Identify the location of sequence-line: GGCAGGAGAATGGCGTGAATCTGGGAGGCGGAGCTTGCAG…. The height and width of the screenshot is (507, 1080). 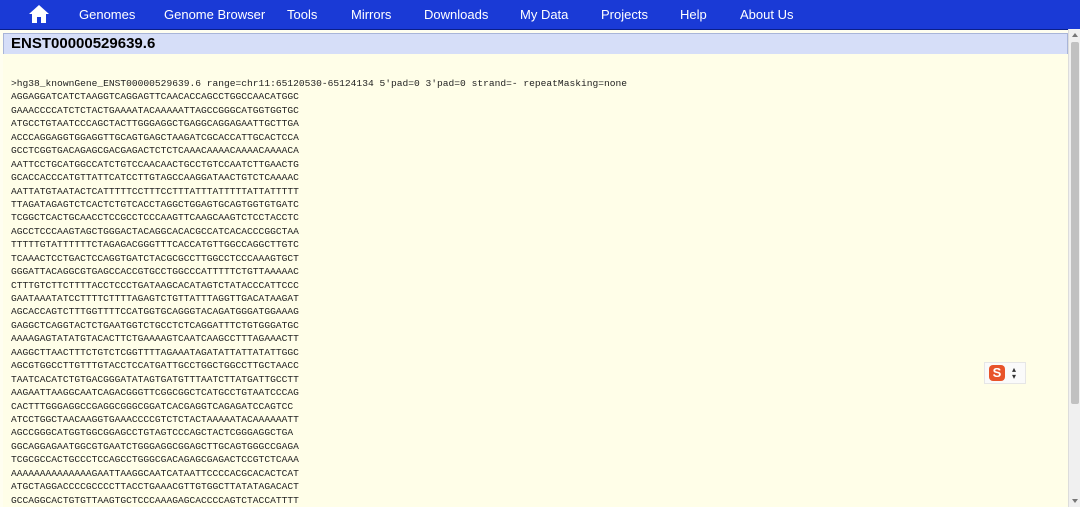
(155, 446).